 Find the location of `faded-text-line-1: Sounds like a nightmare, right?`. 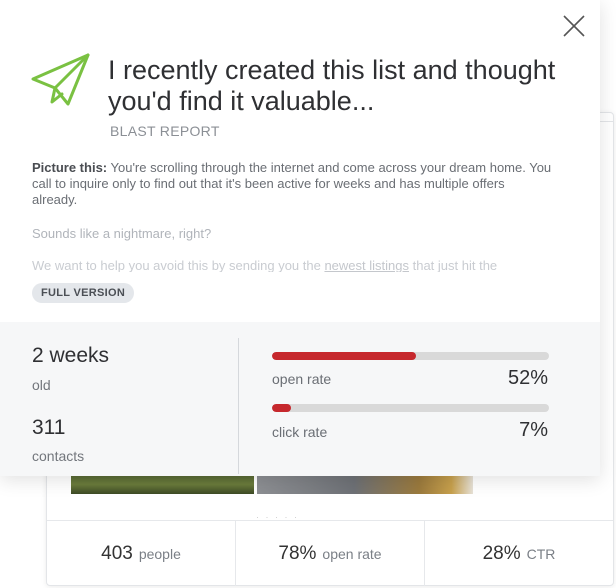

faded-text-line-1: Sounds like a nightmare, right? is located at coordinates (122, 233).